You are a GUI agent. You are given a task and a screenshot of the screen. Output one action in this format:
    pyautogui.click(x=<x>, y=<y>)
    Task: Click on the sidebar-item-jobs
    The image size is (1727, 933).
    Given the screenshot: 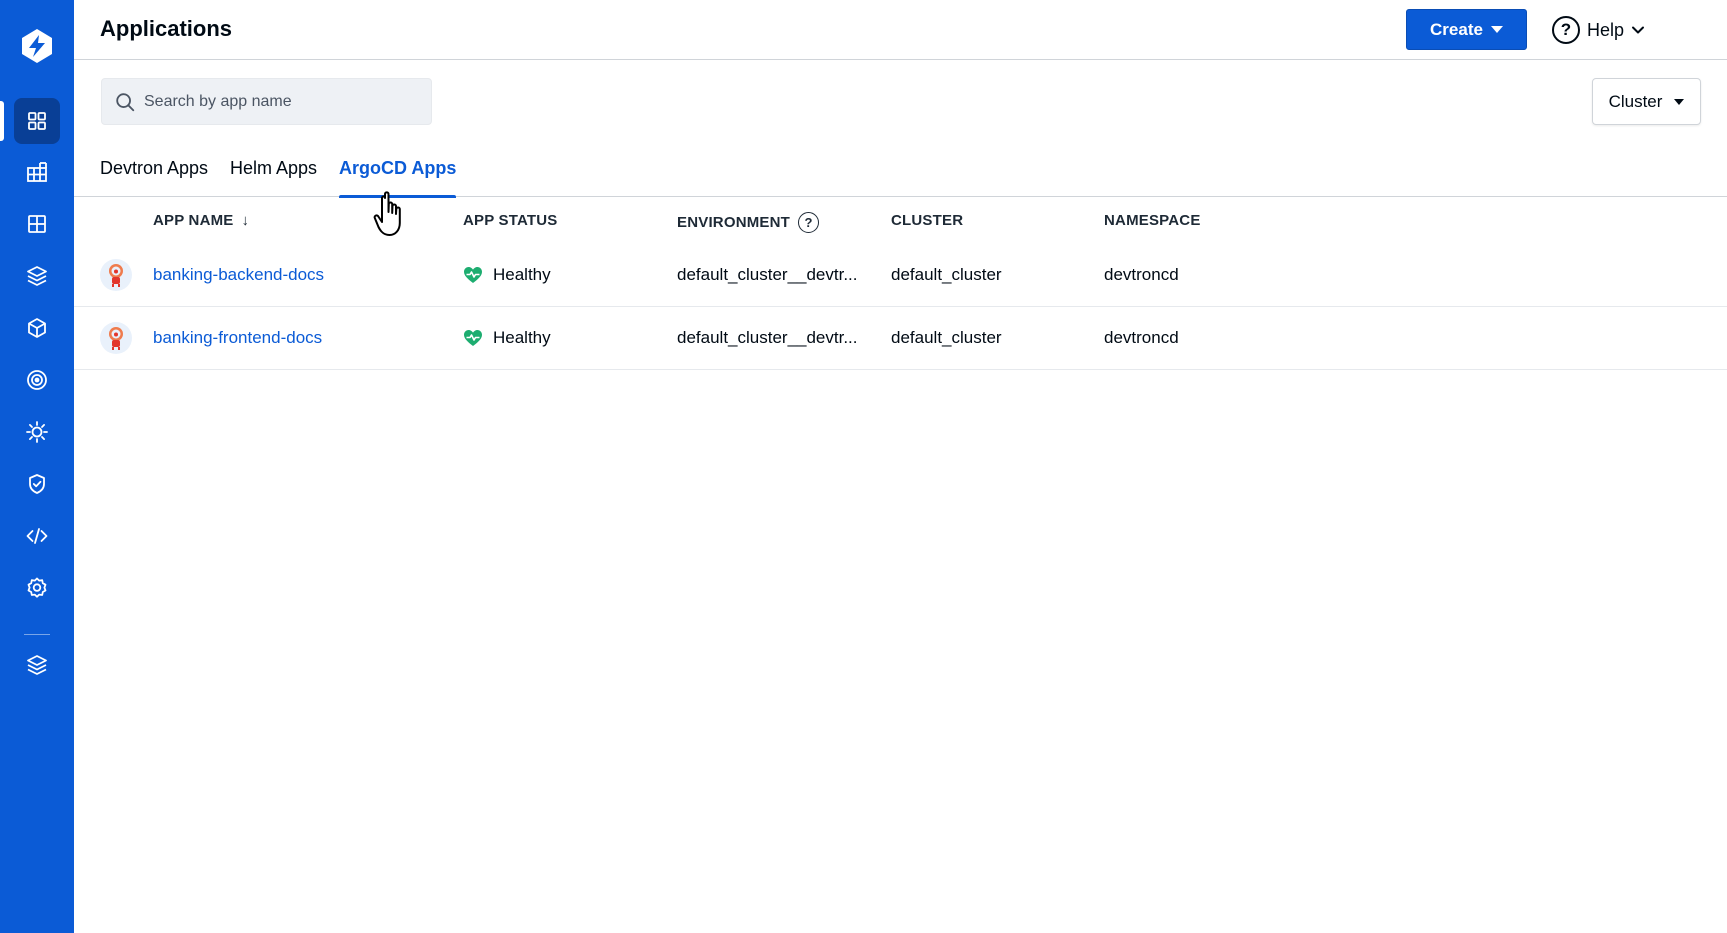 What is the action you would take?
    pyautogui.click(x=37, y=328)
    